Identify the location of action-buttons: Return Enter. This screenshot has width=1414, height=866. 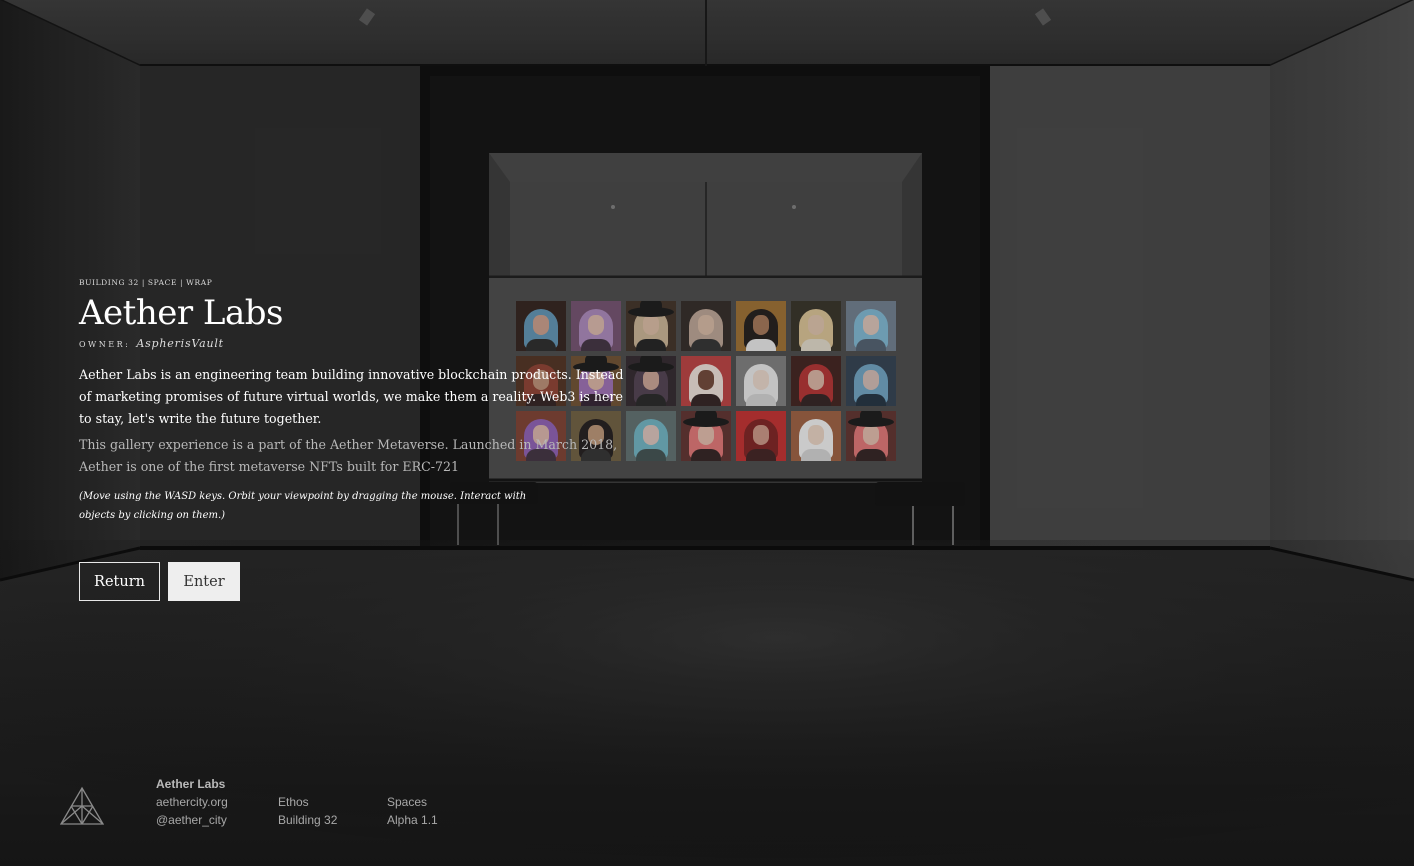
(159, 581).